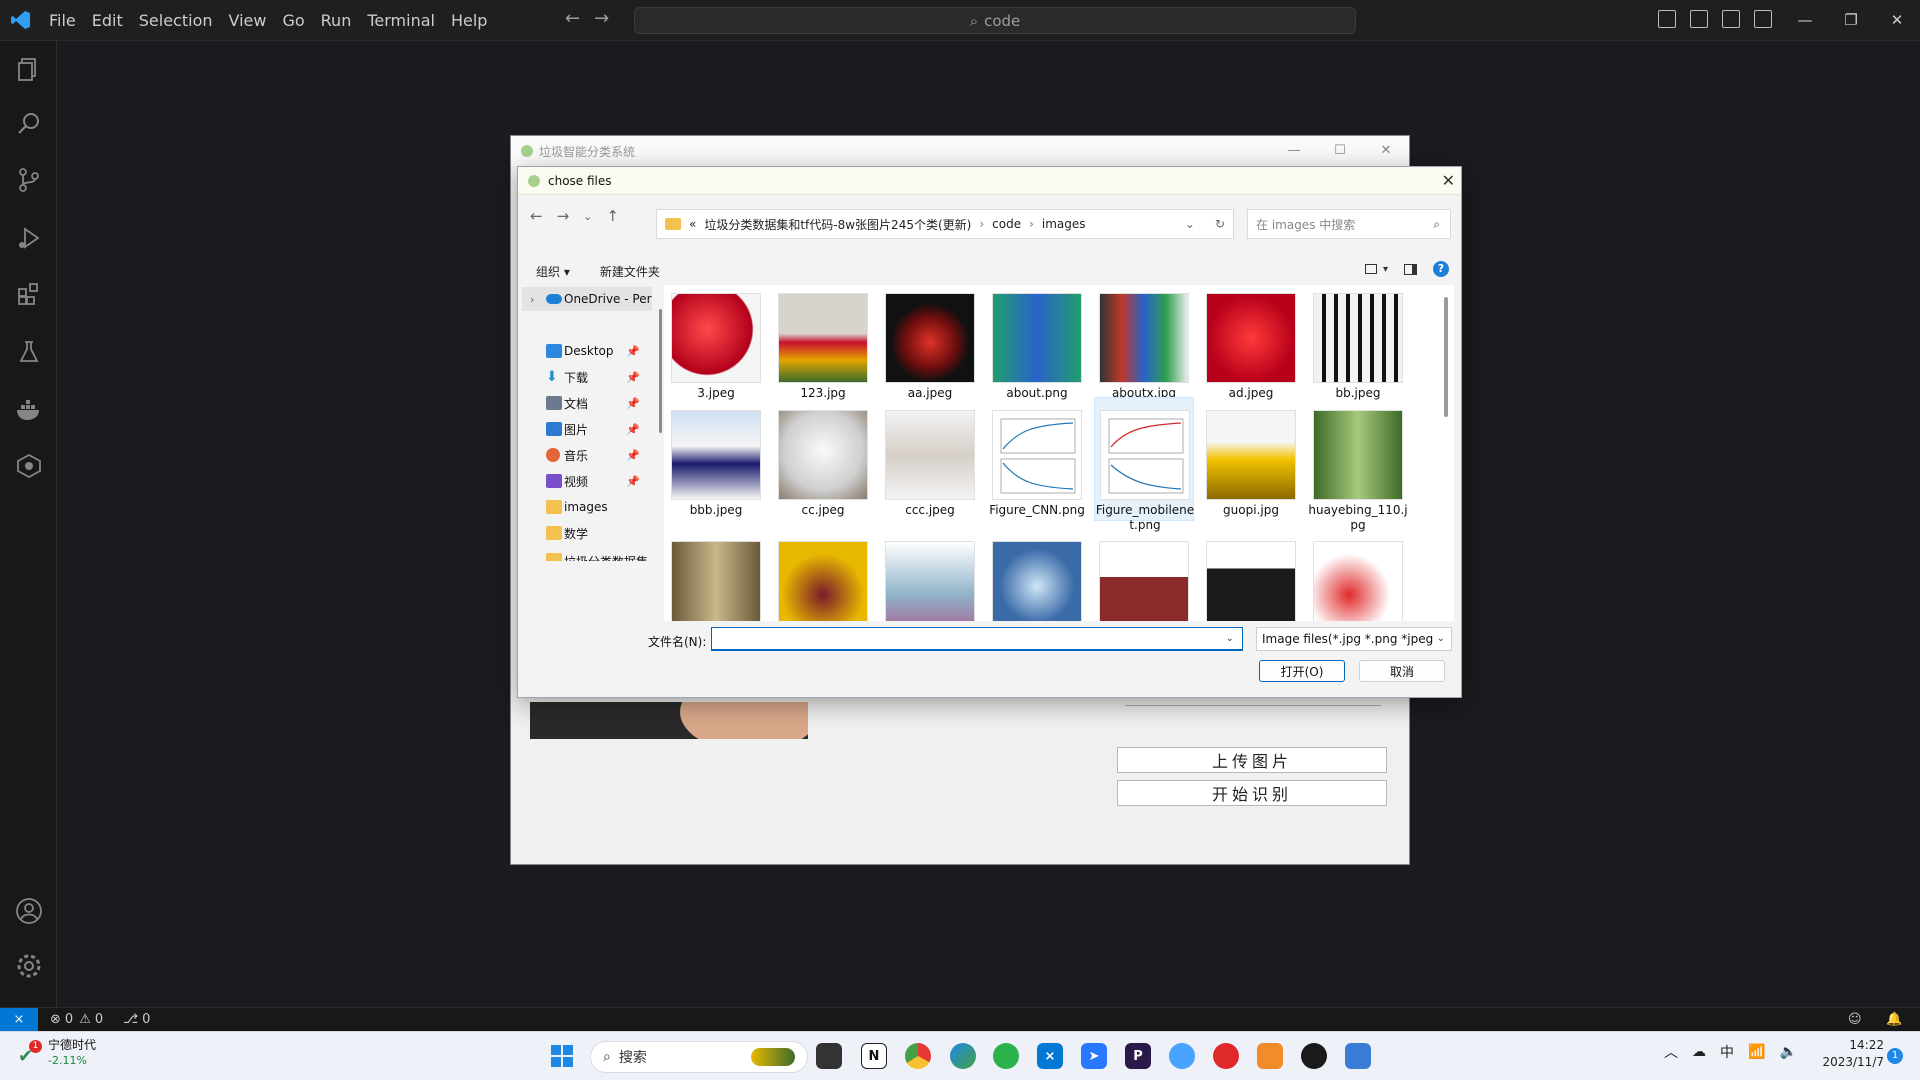  Describe the element at coordinates (587, 299) in the screenshot. I see `nav-item-onedrive: › OneDrive - Per` at that location.